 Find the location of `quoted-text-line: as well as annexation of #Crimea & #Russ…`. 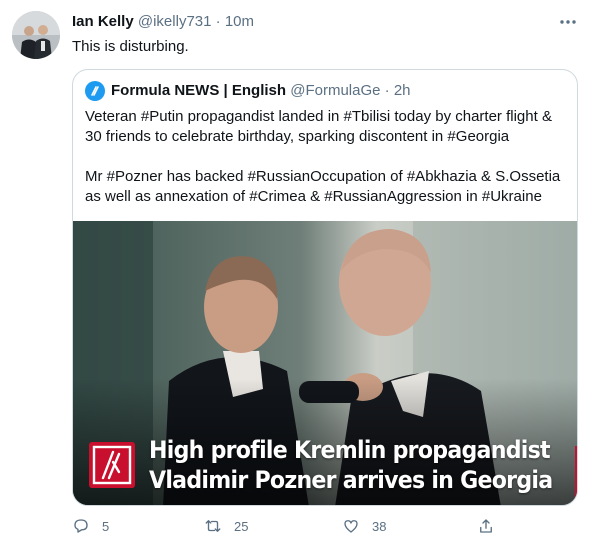

quoted-text-line: as well as annexation of #Crimea & #Russ… is located at coordinates (313, 196).